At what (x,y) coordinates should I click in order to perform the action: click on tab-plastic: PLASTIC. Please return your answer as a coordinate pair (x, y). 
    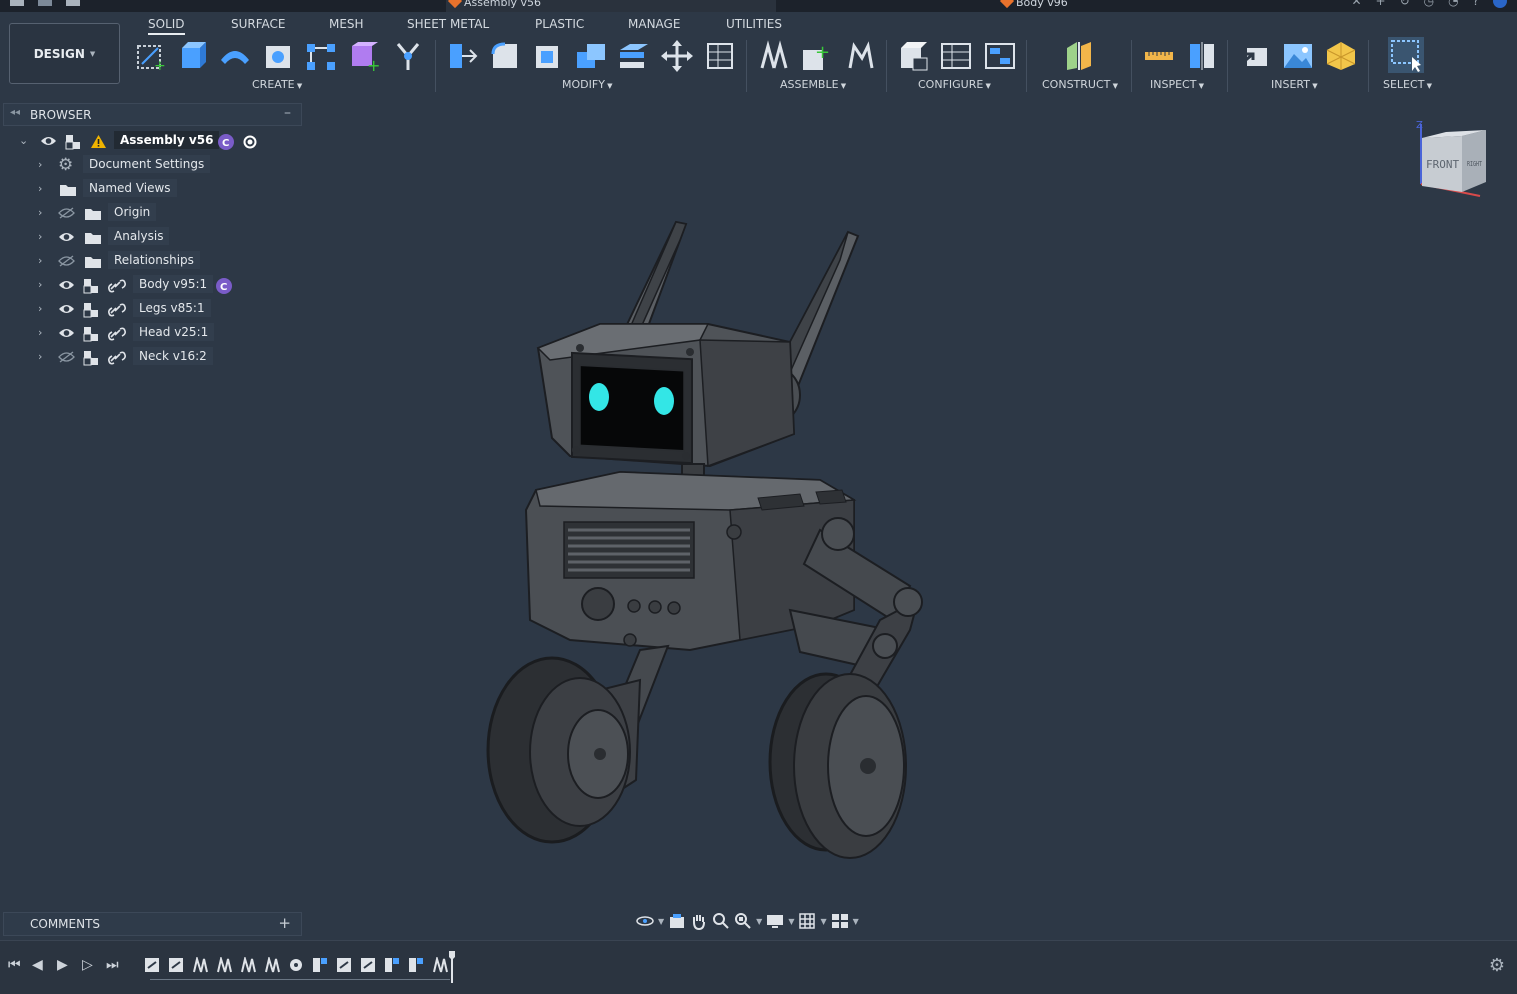
    Looking at the image, I should click on (559, 24).